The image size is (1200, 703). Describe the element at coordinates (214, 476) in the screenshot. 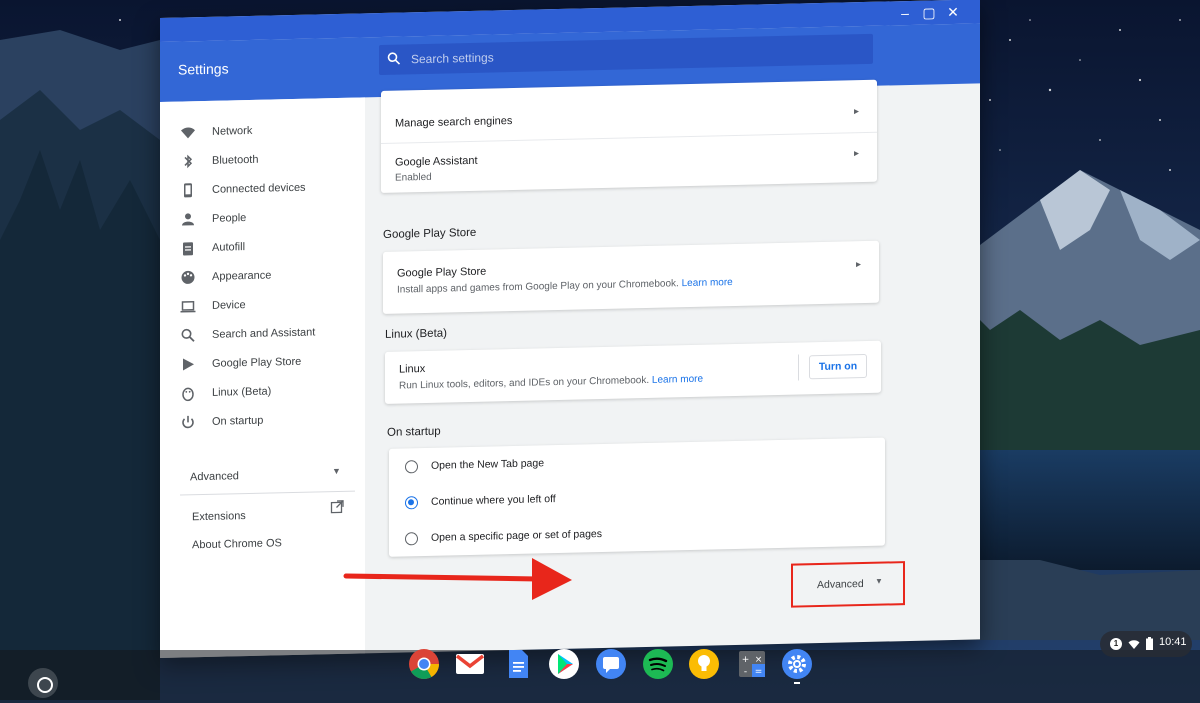

I see `sidebar-advanced-toggle: Advanced` at that location.